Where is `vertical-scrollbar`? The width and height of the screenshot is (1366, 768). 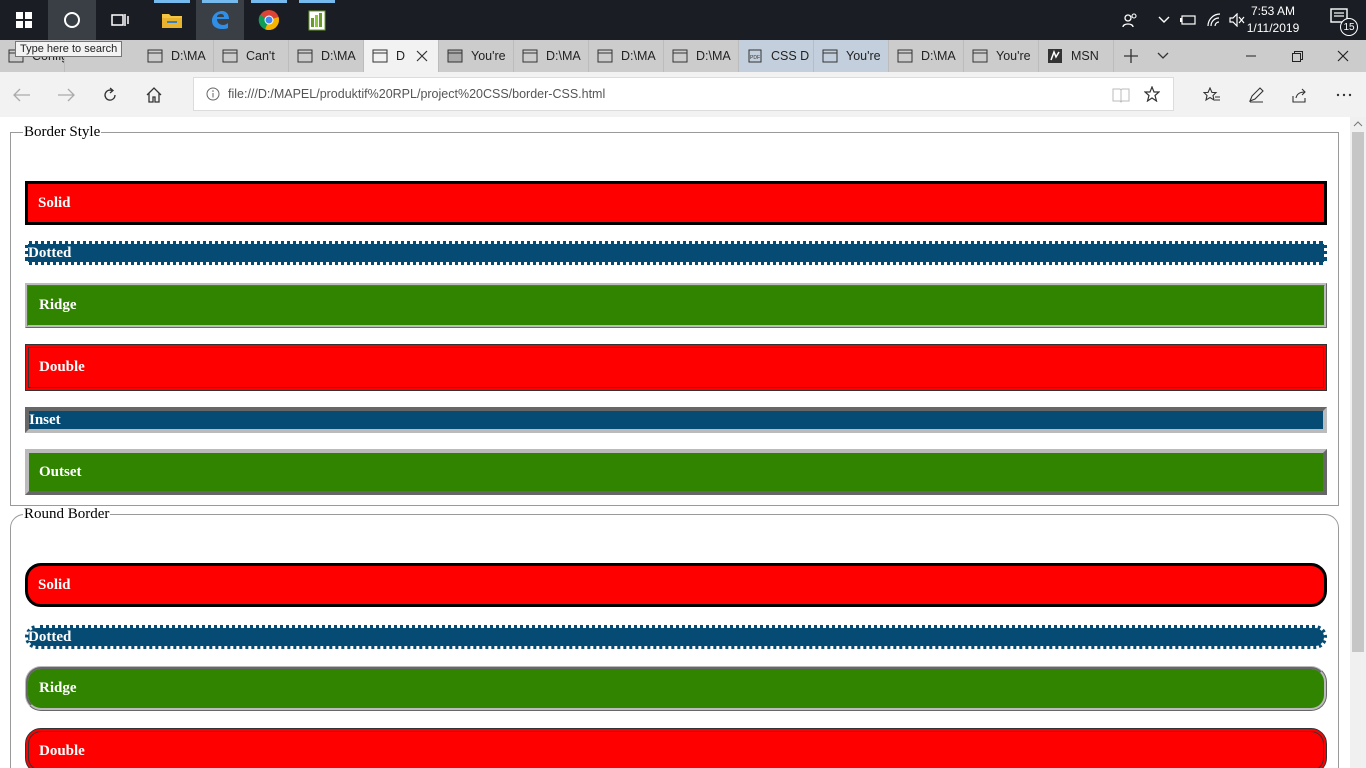 vertical-scrollbar is located at coordinates (1358, 442).